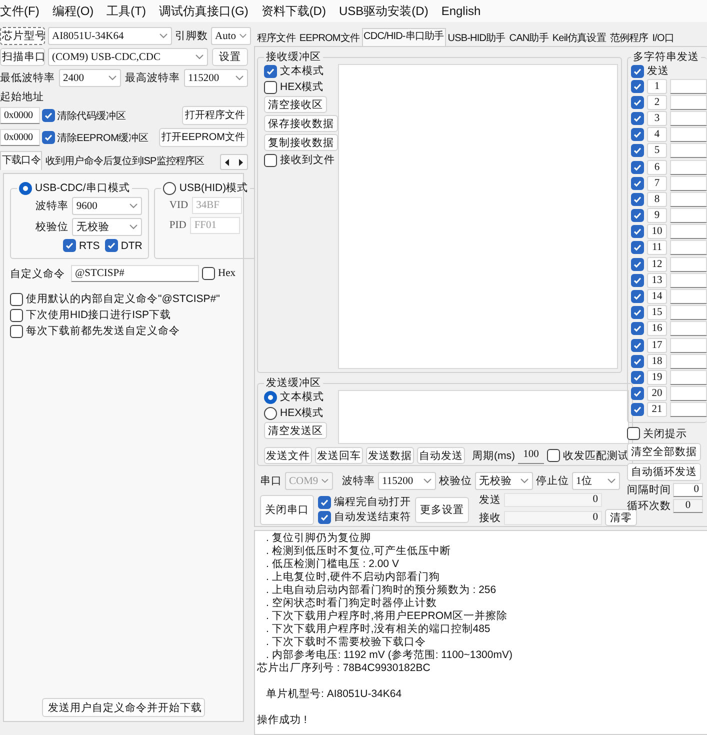 Image resolution: width=707 pixels, height=735 pixels. Describe the element at coordinates (665, 433) in the screenshot. I see `checkbox-label: 关闭提示` at that location.